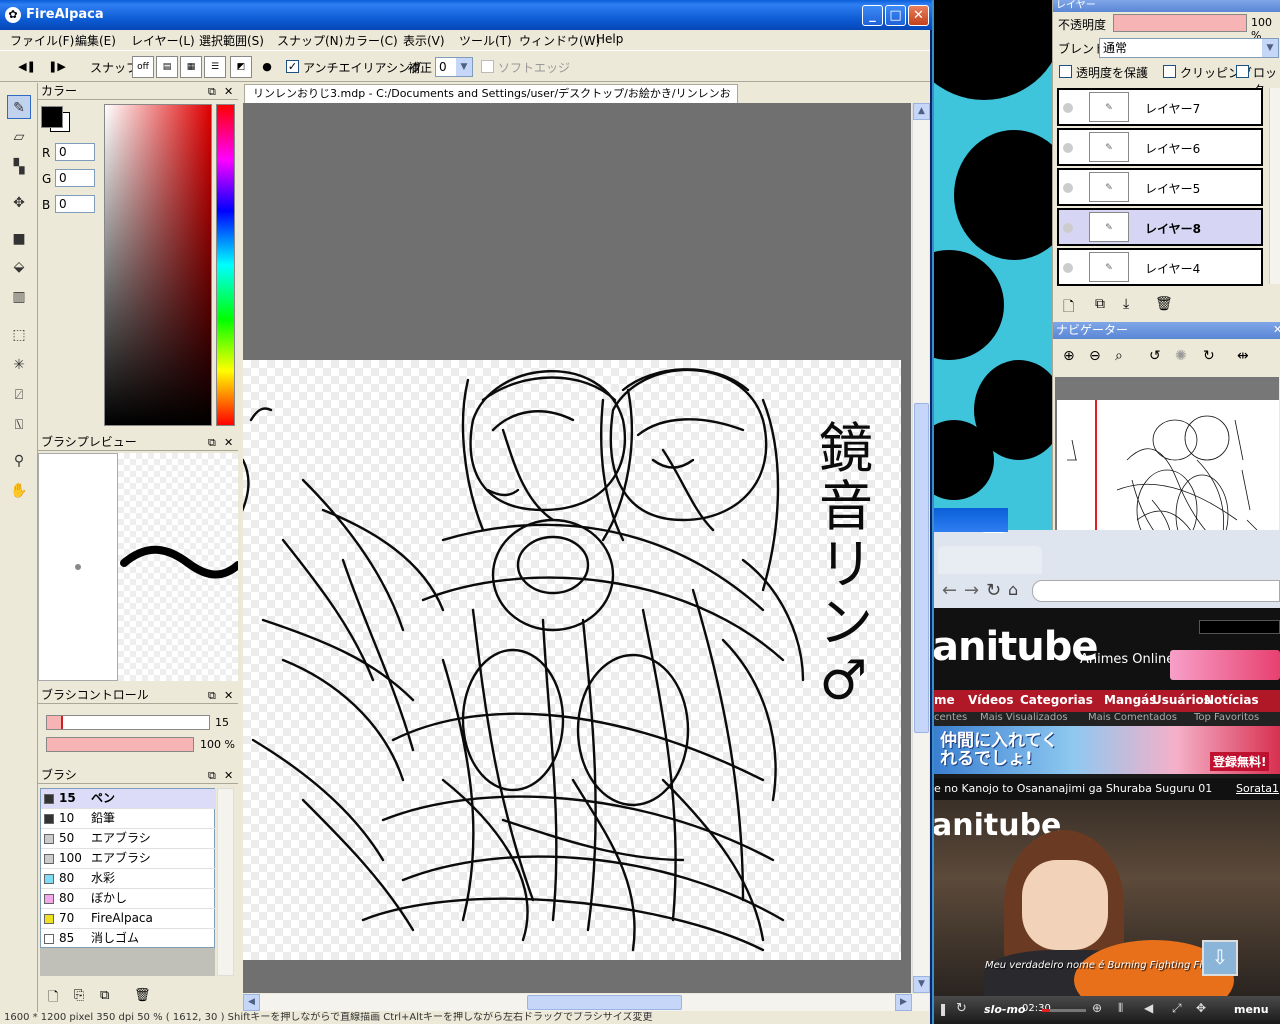 The image size is (1280, 1024). Describe the element at coordinates (1242, 71) in the screenshot. I see `lock-checkbox` at that location.